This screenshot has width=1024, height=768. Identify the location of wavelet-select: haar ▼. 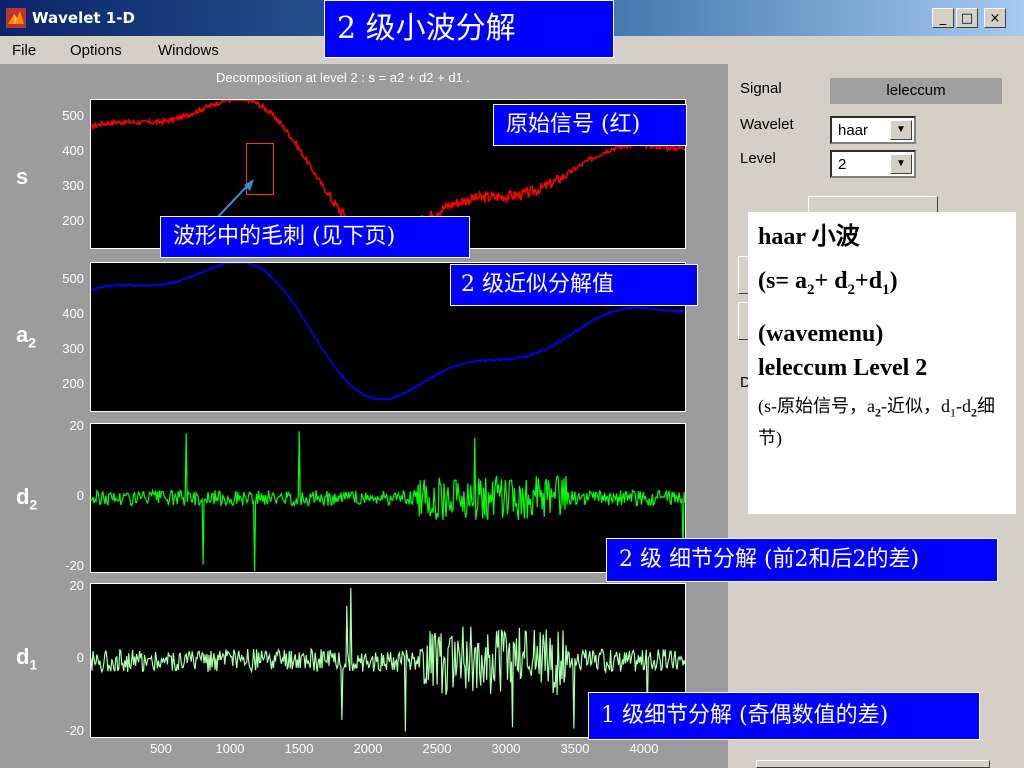
(873, 130).